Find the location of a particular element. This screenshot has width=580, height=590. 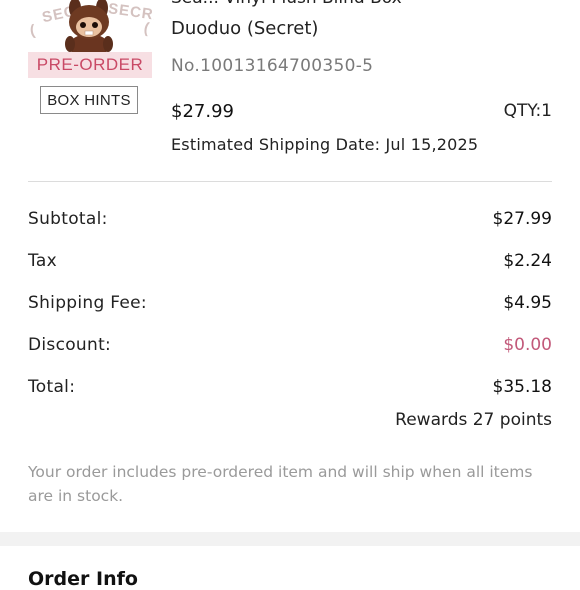

box-hints-button: BOX HINTS is located at coordinates (89, 100).